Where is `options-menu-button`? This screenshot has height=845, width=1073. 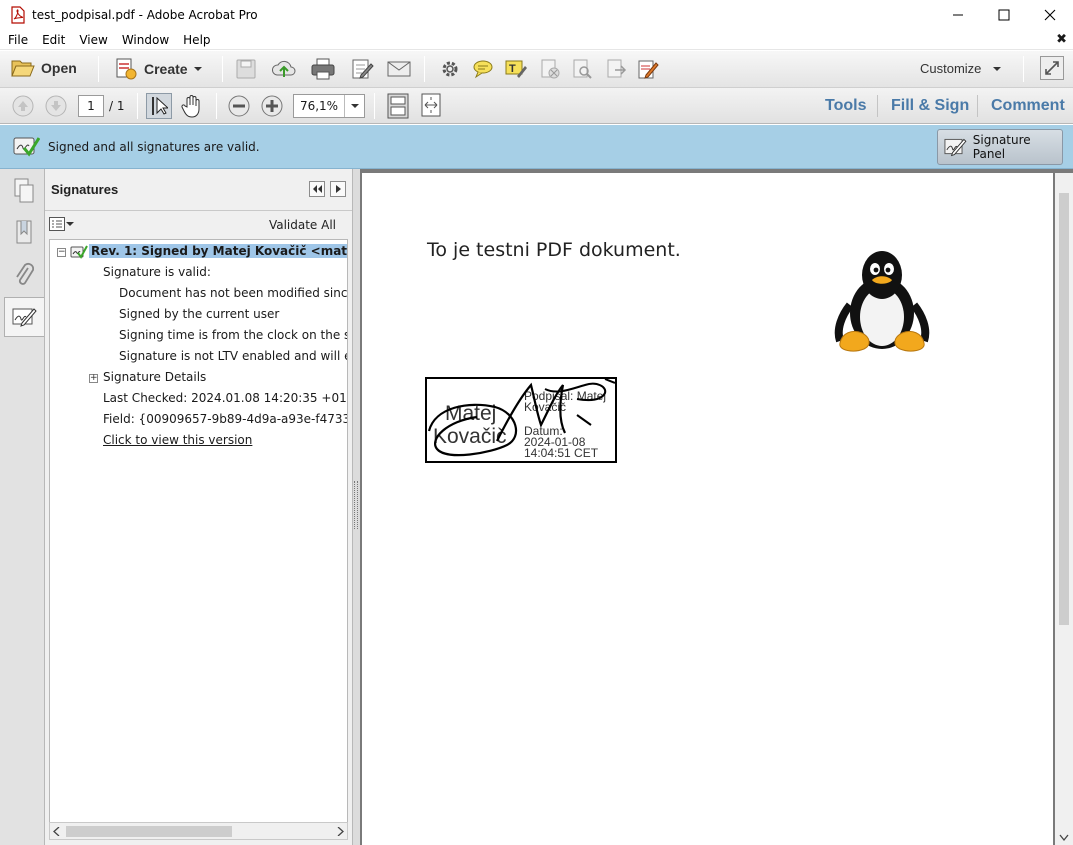 options-menu-button is located at coordinates (61, 224).